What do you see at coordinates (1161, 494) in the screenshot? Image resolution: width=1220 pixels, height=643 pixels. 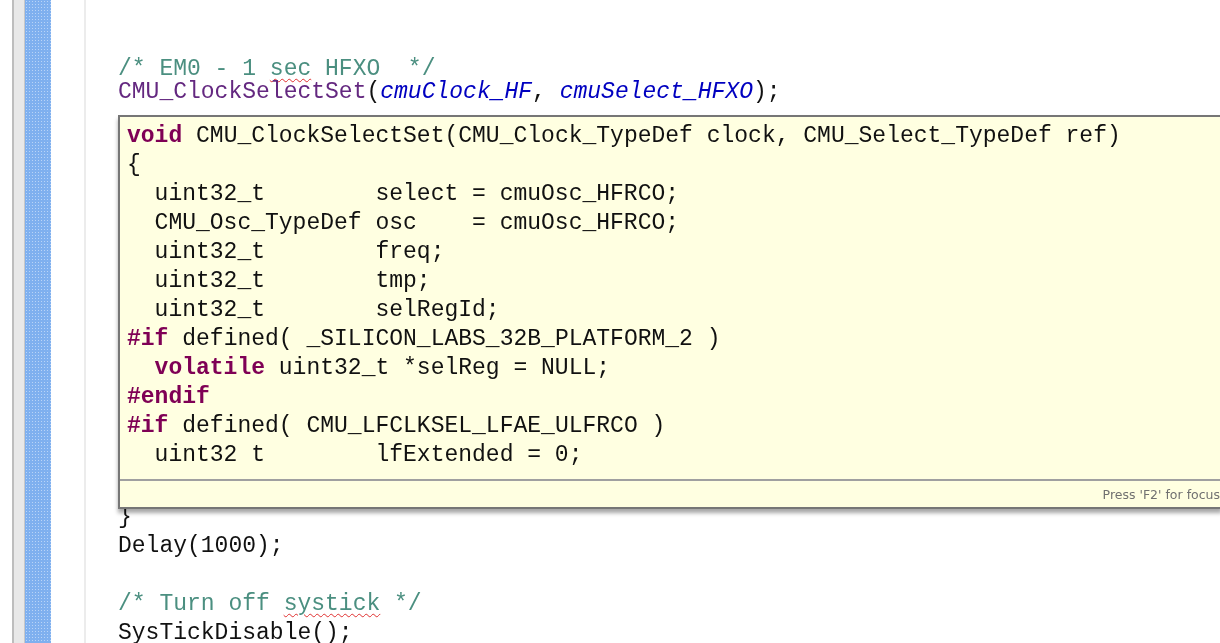 I see `focus-hint: Press 'F2' for focus` at bounding box center [1161, 494].